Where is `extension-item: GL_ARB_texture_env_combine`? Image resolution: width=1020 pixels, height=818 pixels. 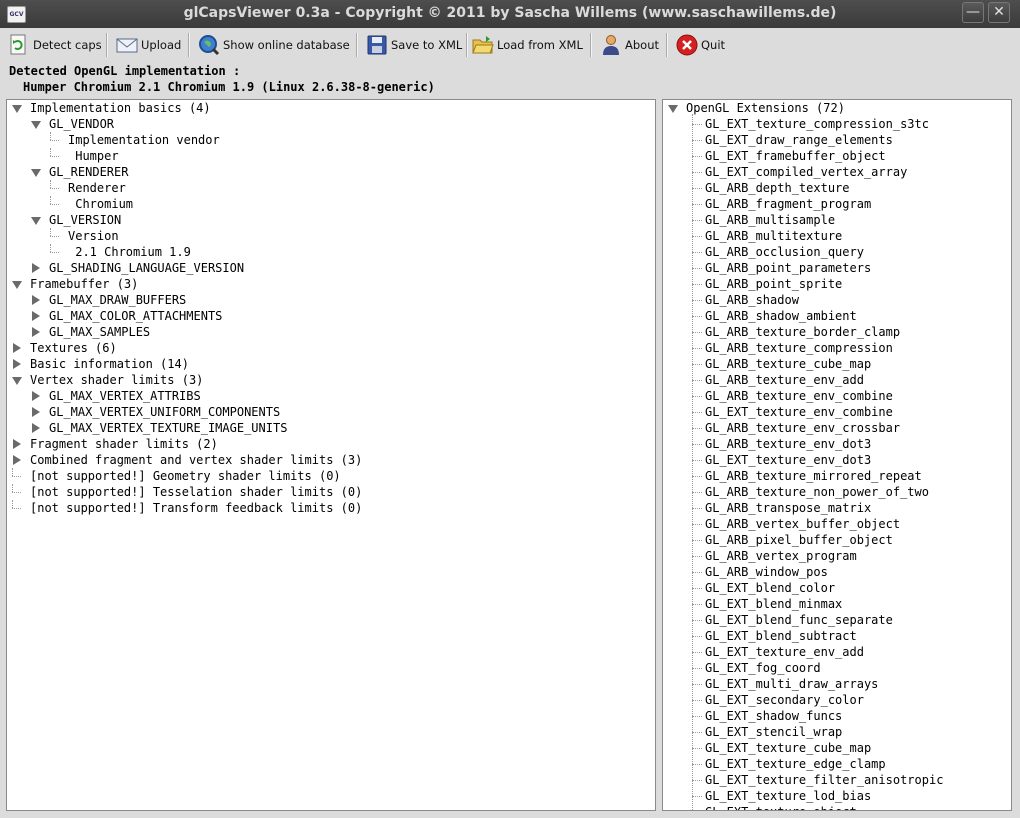 extension-item: GL_ARB_texture_env_combine is located at coordinates (799, 396).